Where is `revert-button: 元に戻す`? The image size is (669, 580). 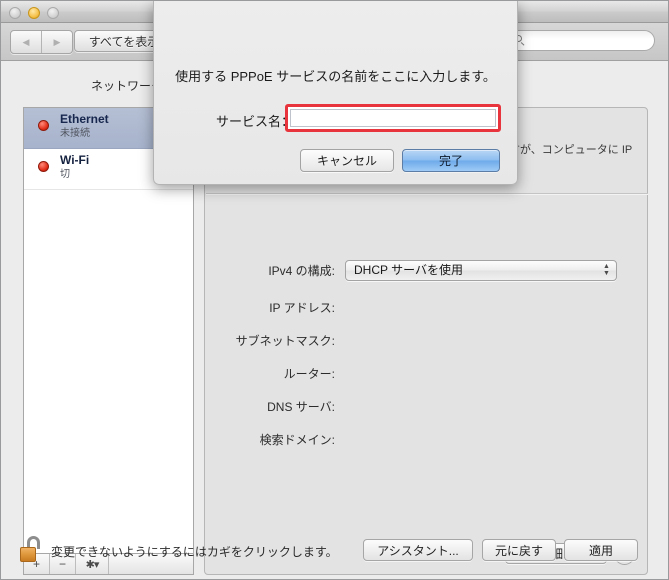
revert-button: 元に戻す is located at coordinates (519, 550).